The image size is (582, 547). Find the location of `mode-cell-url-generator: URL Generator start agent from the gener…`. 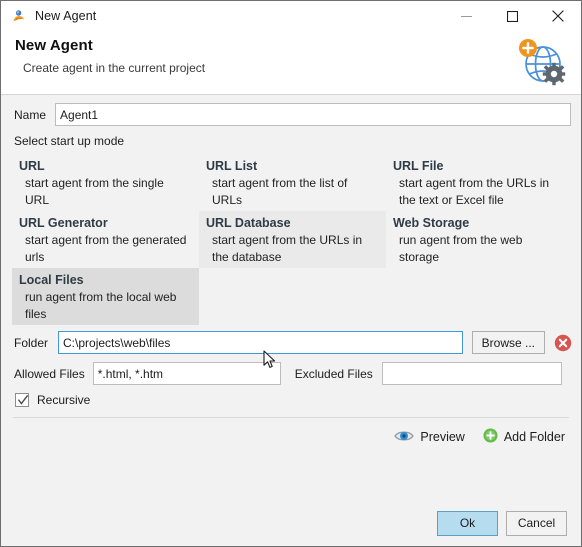

mode-cell-url-generator: URL Generator start agent from the gener… is located at coordinates (105, 239).